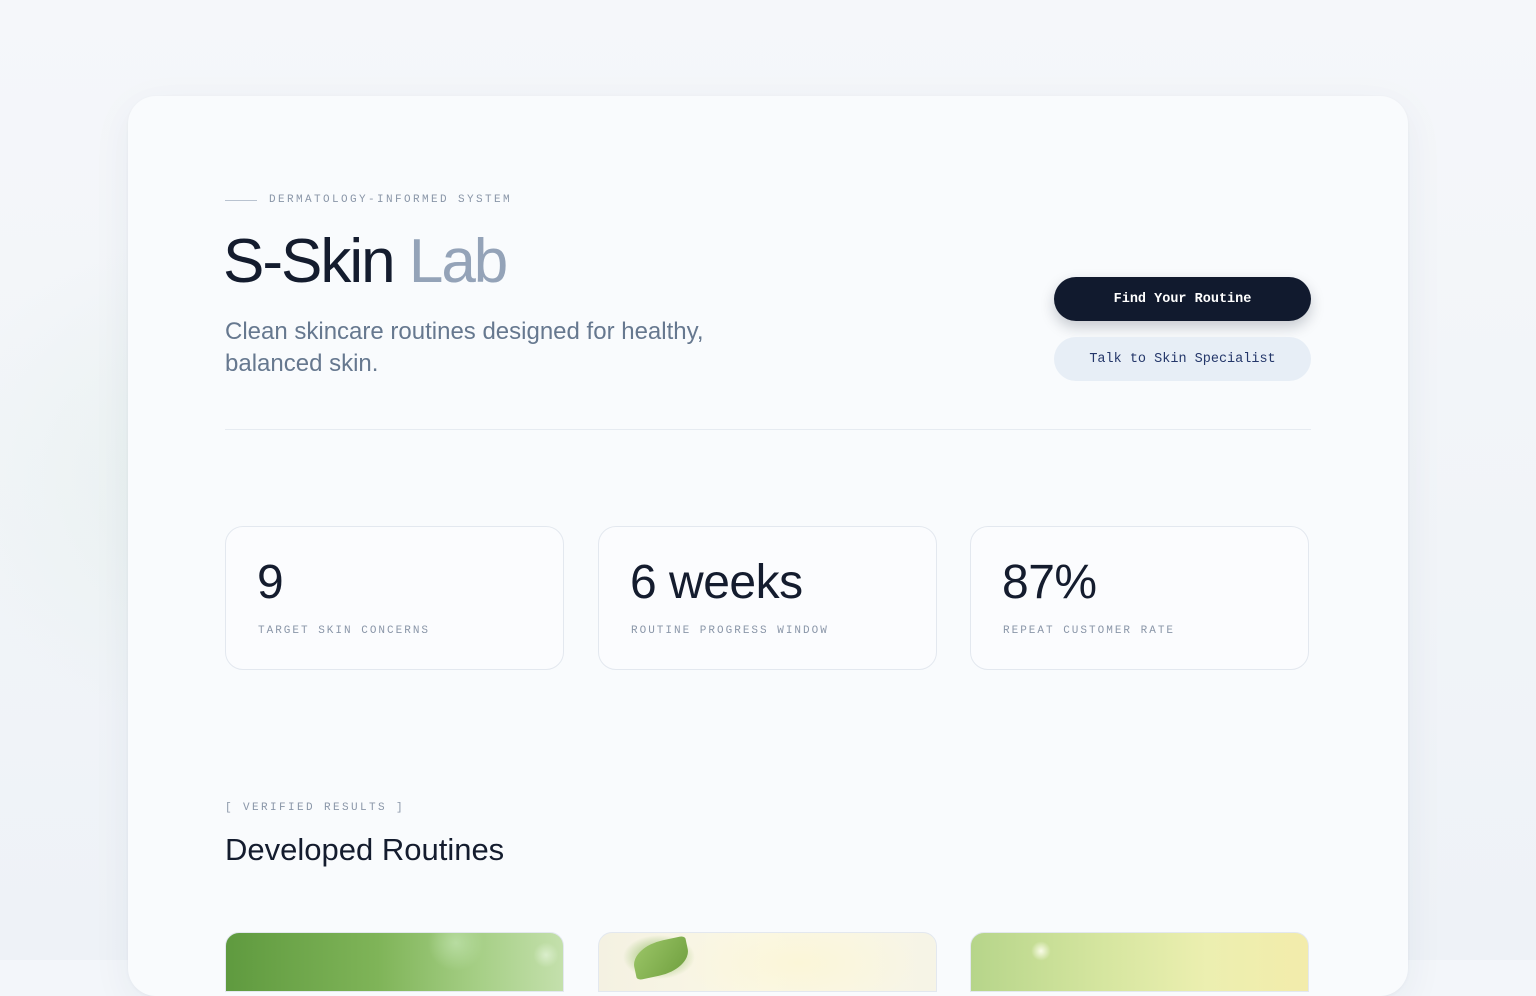 Image resolution: width=1536 pixels, height=996 pixels. What do you see at coordinates (365, 849) in the screenshot?
I see `results-title: Developed Routines` at bounding box center [365, 849].